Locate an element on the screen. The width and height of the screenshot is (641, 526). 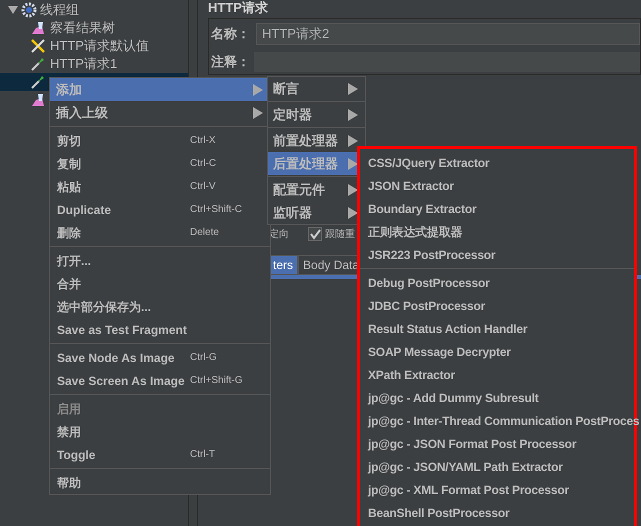
tree-node-label: 察看结果树 is located at coordinates (82, 28).